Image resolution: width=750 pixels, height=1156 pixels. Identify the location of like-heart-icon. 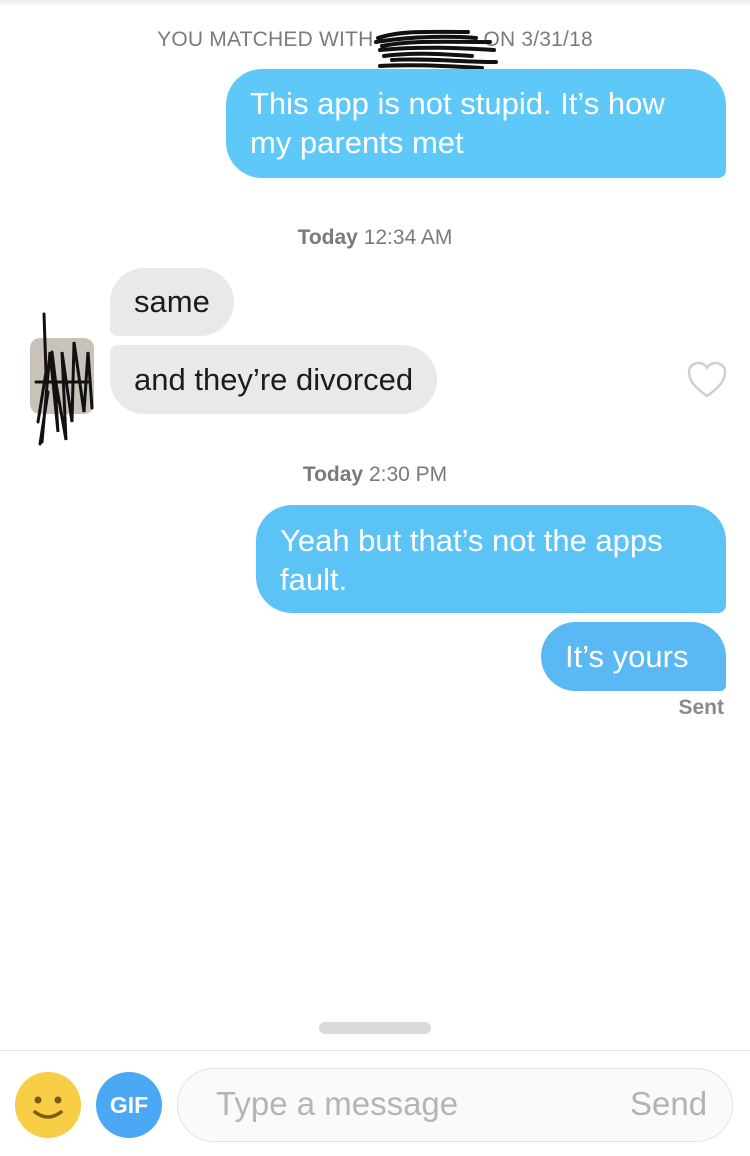
(707, 380).